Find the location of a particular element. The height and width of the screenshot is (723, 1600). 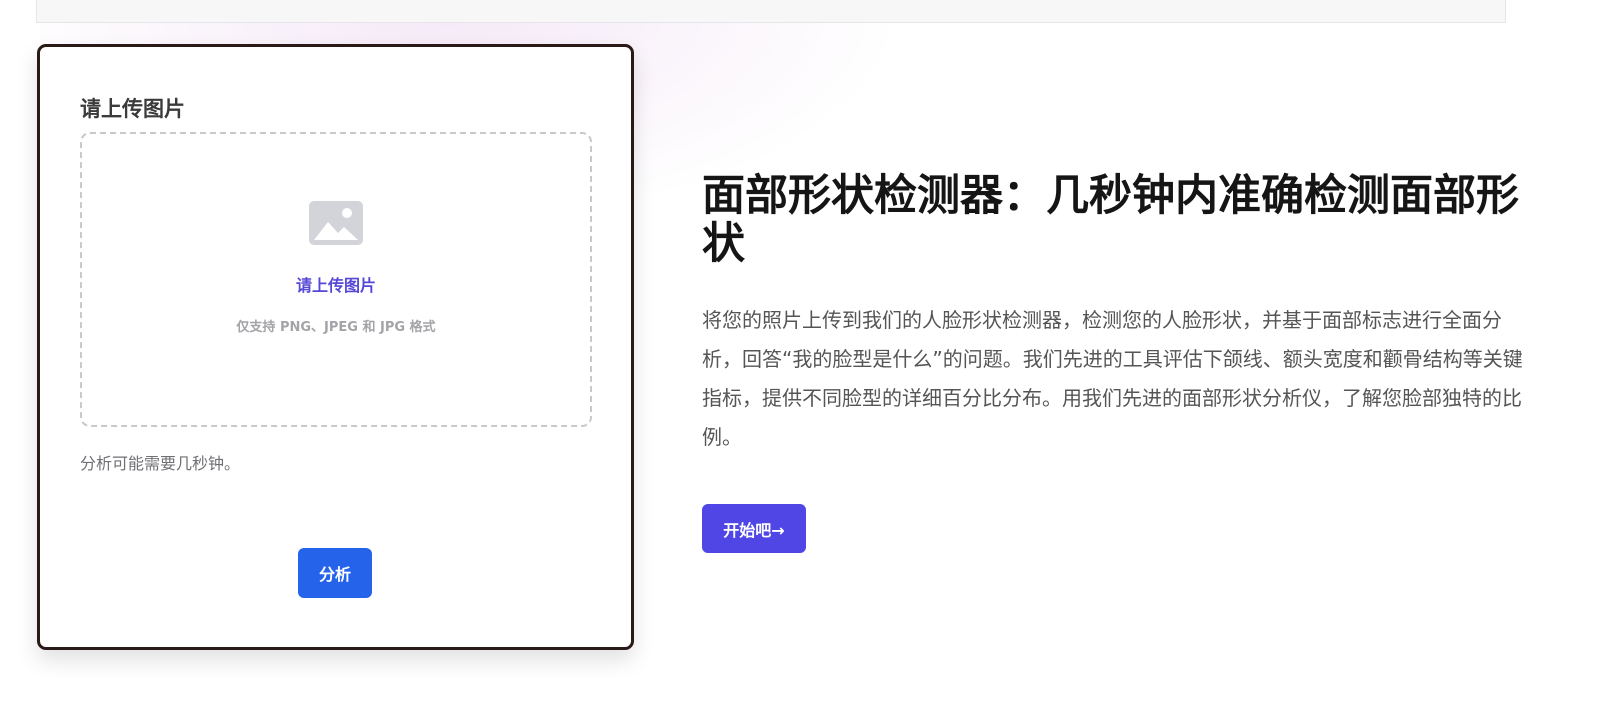

get-started-button: 开始吧→ is located at coordinates (754, 528).